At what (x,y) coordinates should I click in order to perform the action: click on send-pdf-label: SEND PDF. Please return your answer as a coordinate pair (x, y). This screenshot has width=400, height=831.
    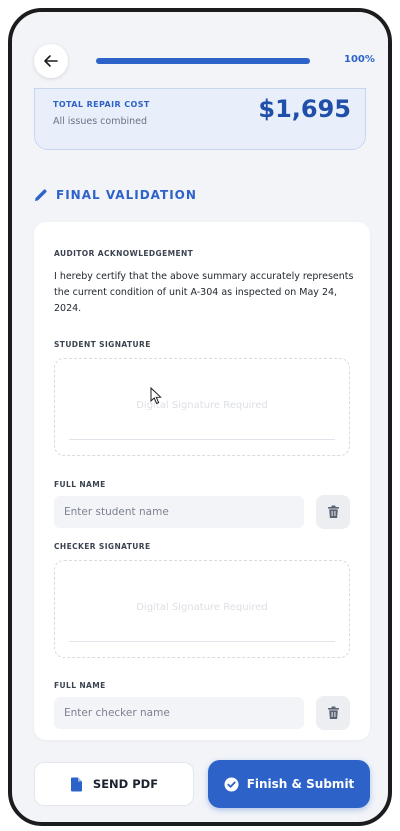
    Looking at the image, I should click on (125, 784).